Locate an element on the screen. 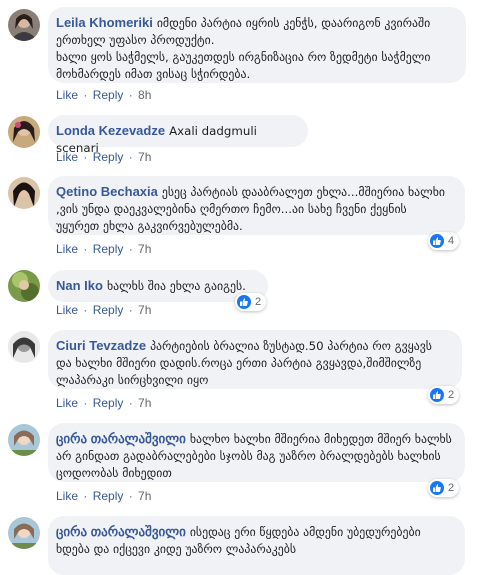  comment-author: Londa Kezevadze is located at coordinates (110, 130).